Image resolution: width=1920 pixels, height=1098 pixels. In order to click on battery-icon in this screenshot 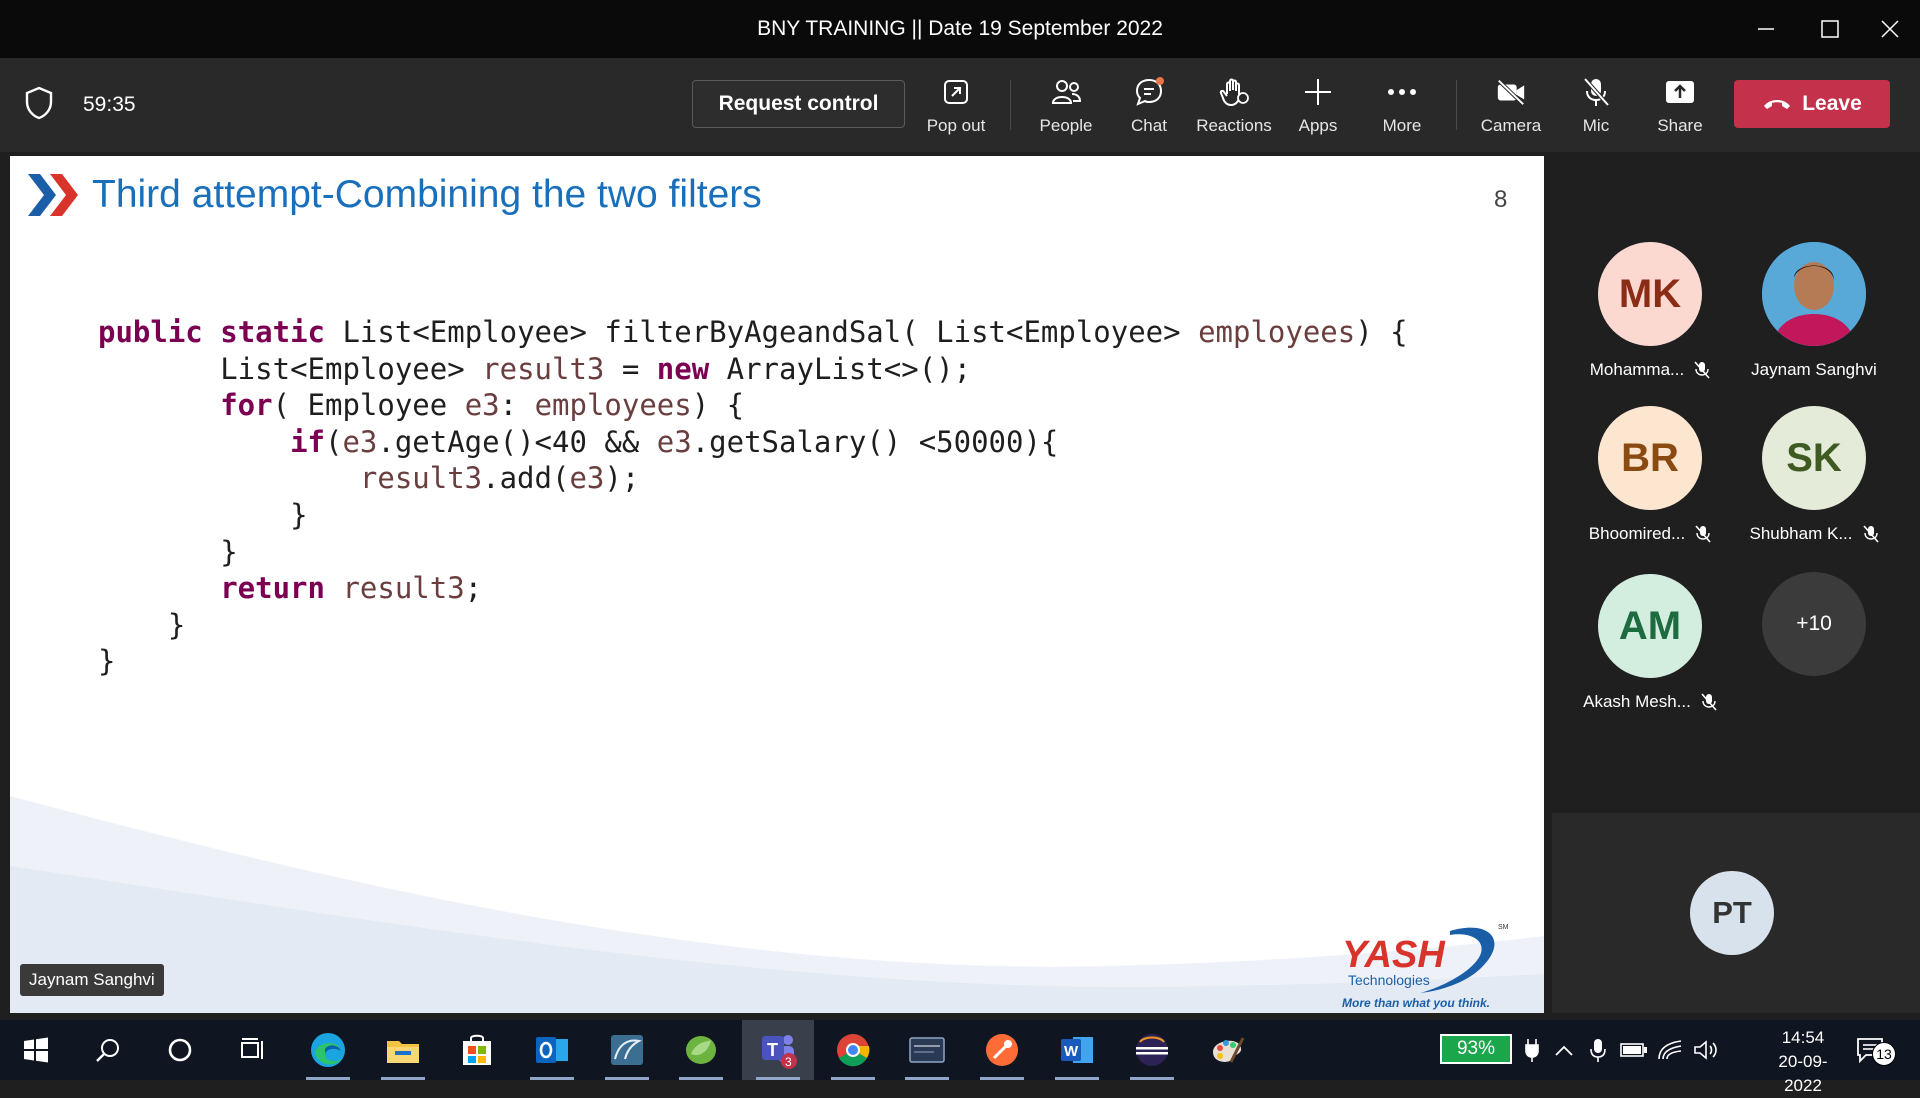, I will do `click(1634, 1050)`.